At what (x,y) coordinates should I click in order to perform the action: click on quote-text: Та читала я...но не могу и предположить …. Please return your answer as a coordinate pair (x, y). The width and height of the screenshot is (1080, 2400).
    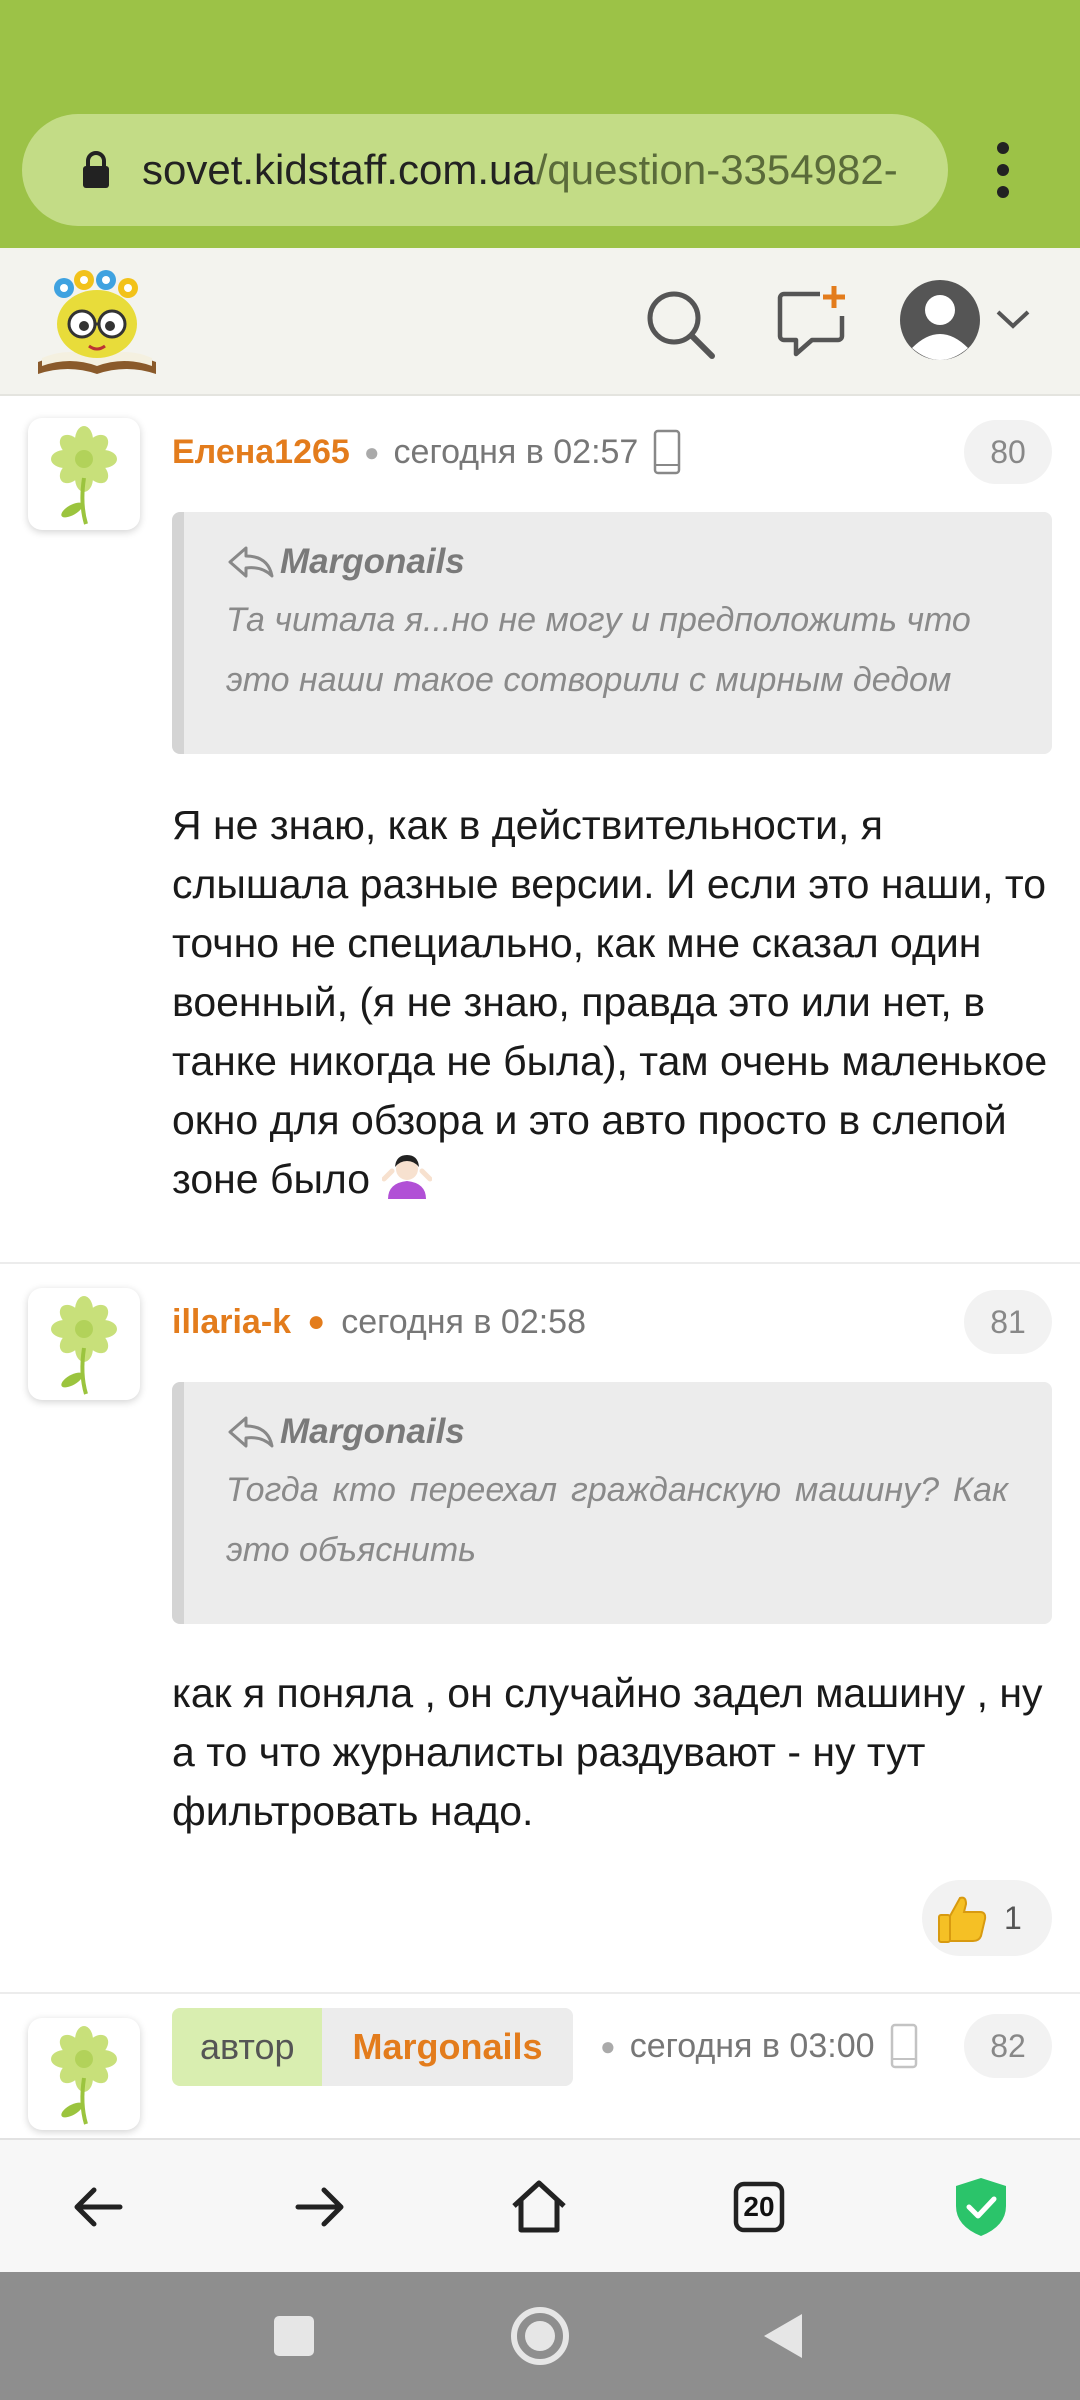
    Looking at the image, I should click on (598, 650).